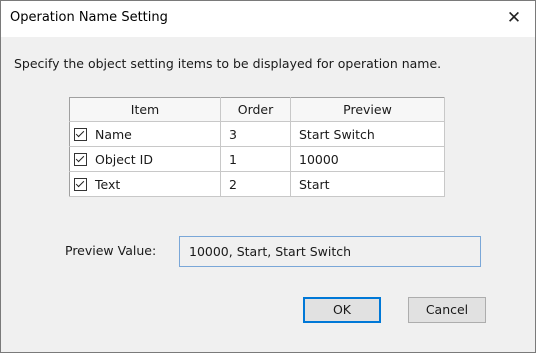  I want to click on preview-value-field: 10000, Start, Start Switch, so click(330, 251).